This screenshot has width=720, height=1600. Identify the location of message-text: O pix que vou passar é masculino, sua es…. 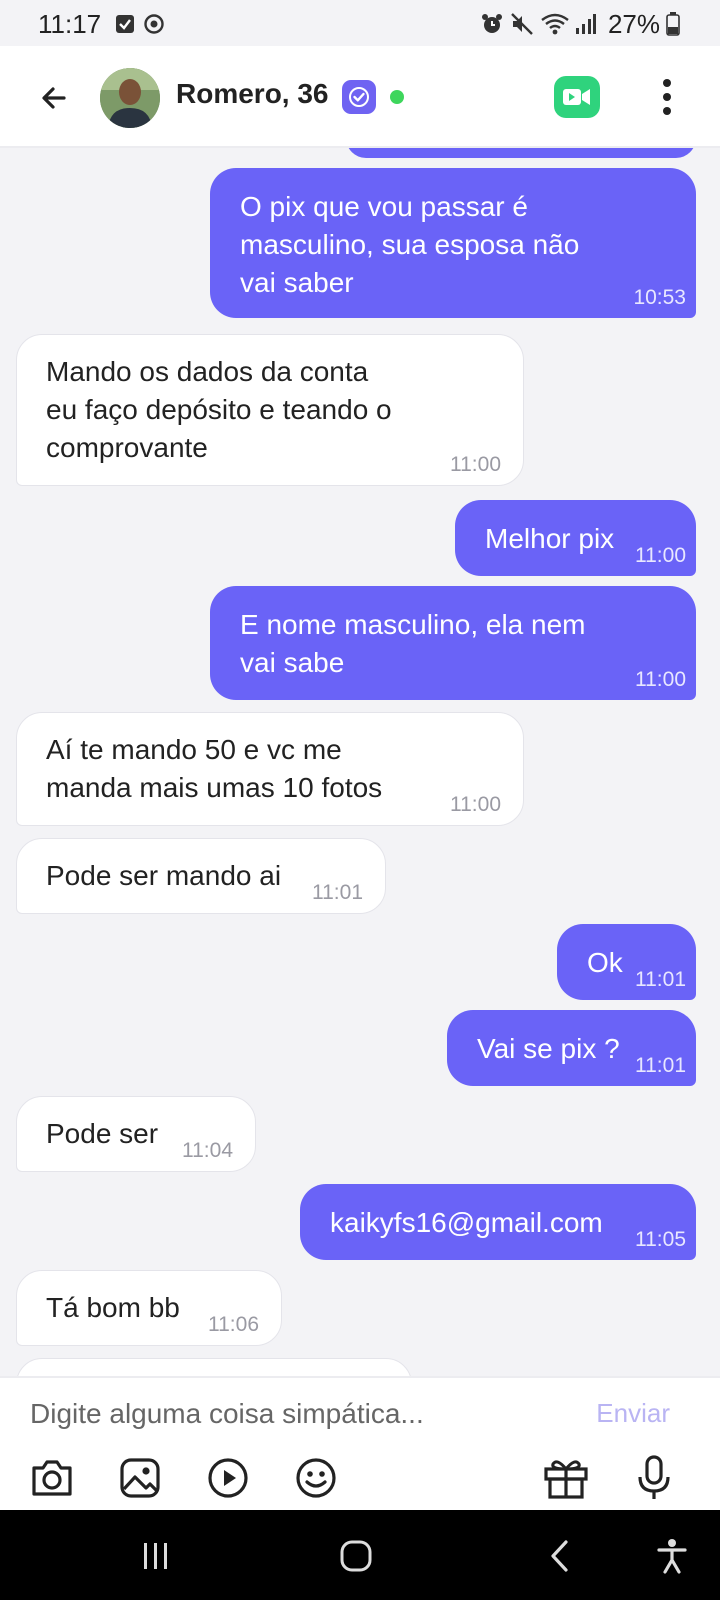
(410, 244).